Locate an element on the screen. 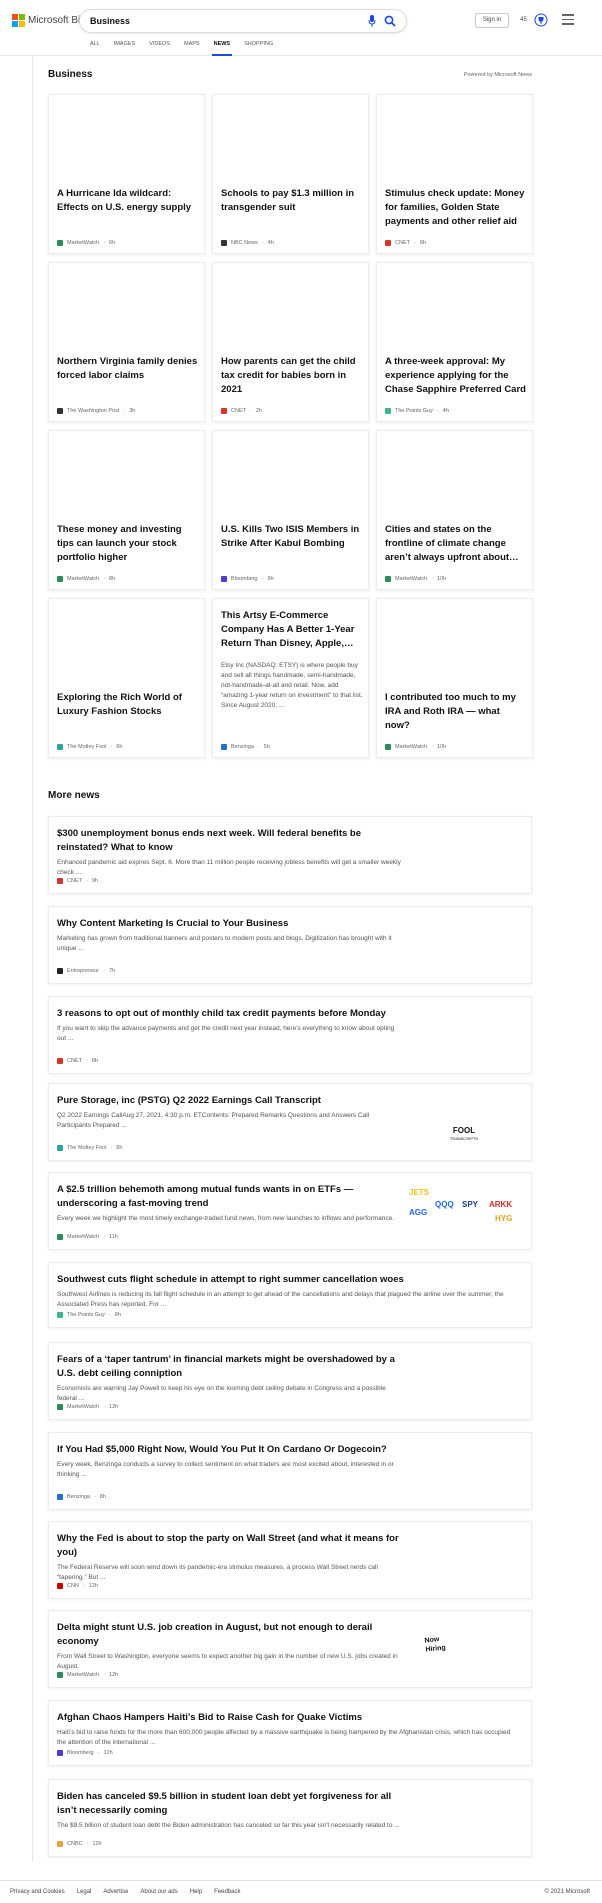  footer-link-help: Help is located at coordinates (196, 1892).